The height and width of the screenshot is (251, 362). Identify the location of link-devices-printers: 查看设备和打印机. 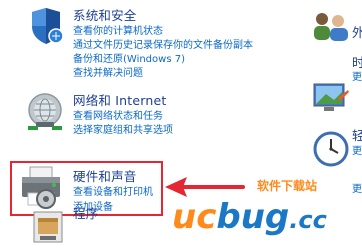
(113, 193).